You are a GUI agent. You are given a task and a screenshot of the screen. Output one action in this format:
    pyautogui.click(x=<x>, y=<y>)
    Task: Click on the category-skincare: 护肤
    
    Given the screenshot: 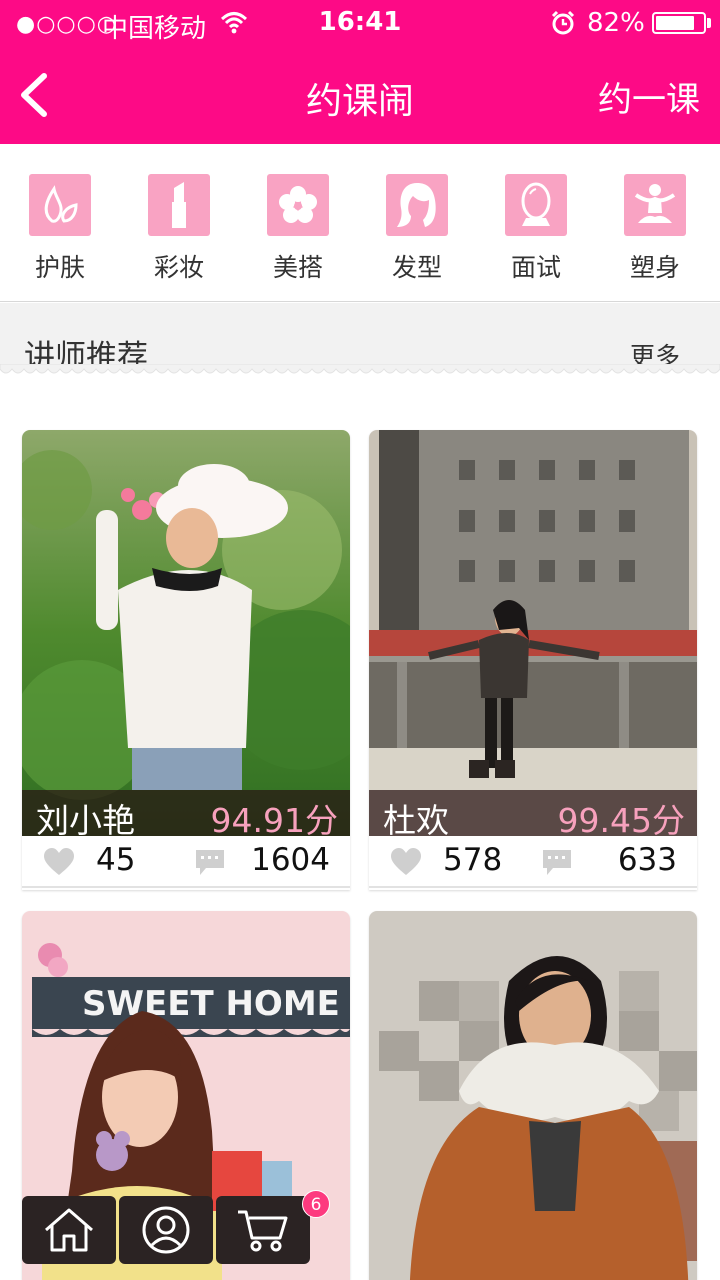 What is the action you would take?
    pyautogui.click(x=60, y=229)
    